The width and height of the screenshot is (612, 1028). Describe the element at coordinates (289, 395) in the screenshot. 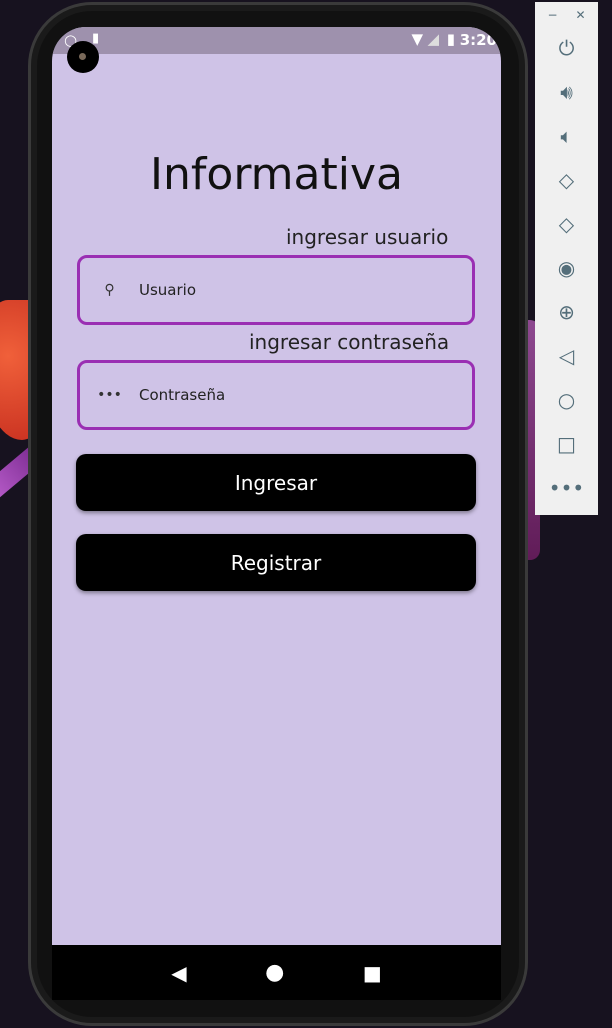

I see `password-input` at that location.